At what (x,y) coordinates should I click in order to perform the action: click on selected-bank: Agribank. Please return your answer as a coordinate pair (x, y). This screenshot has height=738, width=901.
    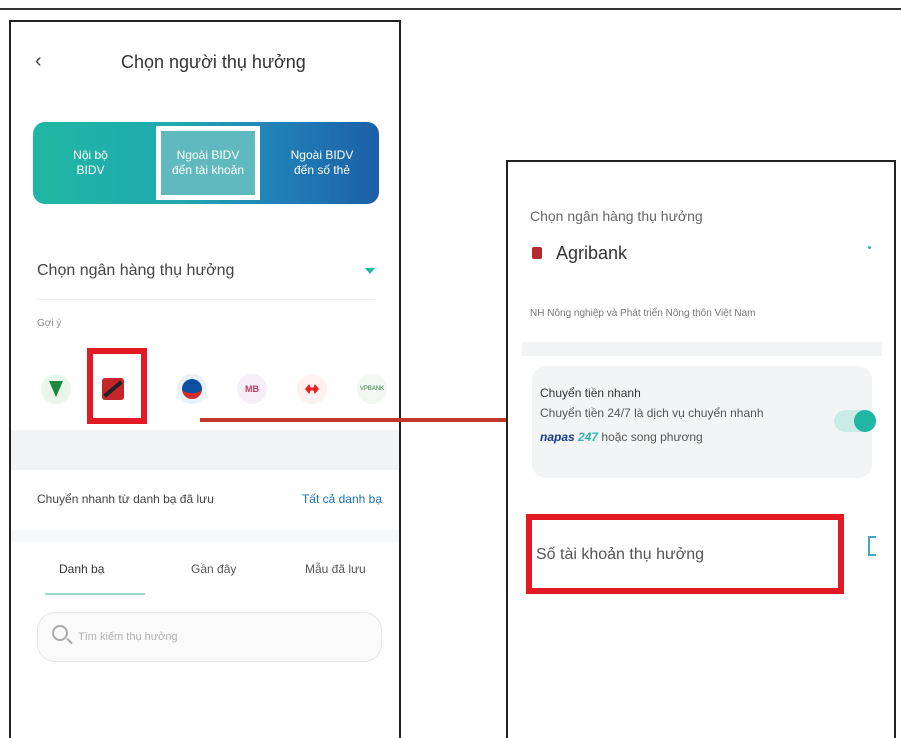
    Looking at the image, I should click on (579, 253).